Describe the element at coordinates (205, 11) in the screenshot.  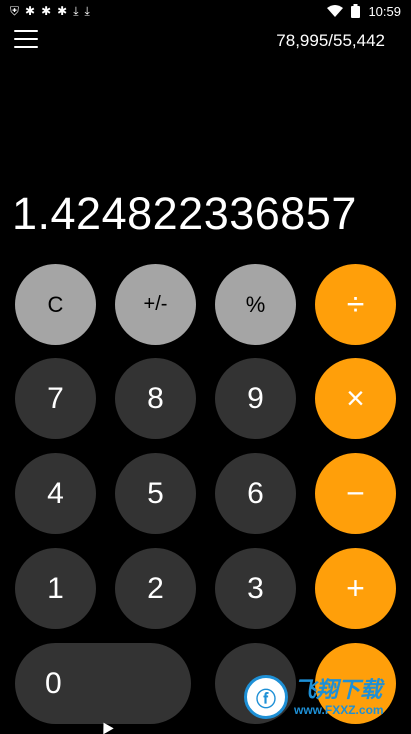
I see `status-bar: ⛨ ✱ ✱ ✱ ⤓ ⤓ 10:59` at that location.